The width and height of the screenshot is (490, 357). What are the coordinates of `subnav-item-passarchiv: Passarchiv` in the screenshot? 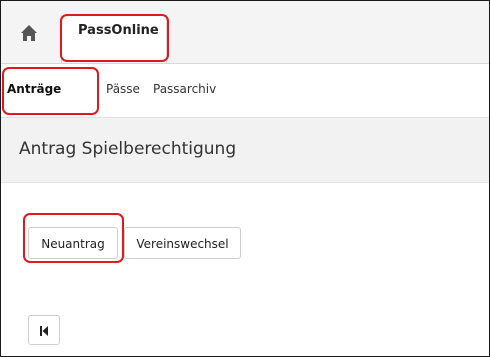 It's located at (184, 89).